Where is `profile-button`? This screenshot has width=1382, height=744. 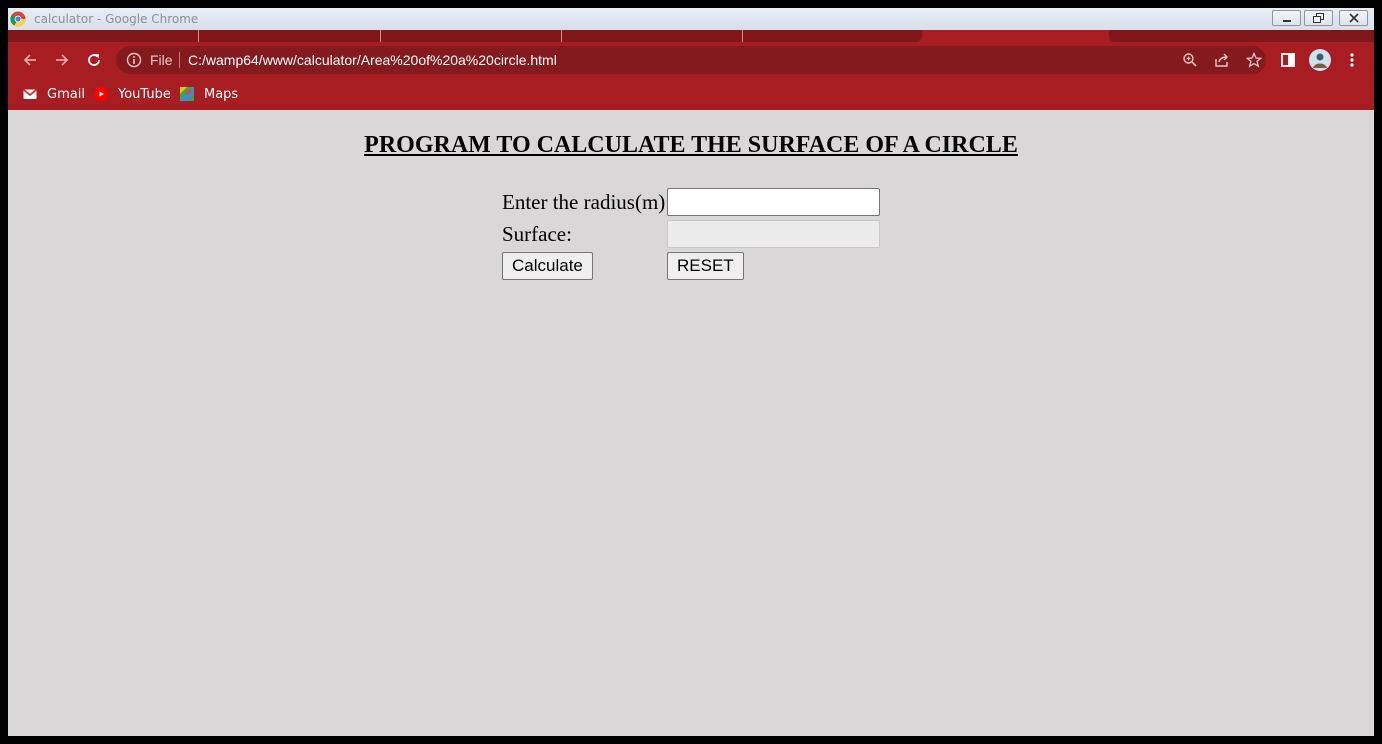 profile-button is located at coordinates (1320, 60).